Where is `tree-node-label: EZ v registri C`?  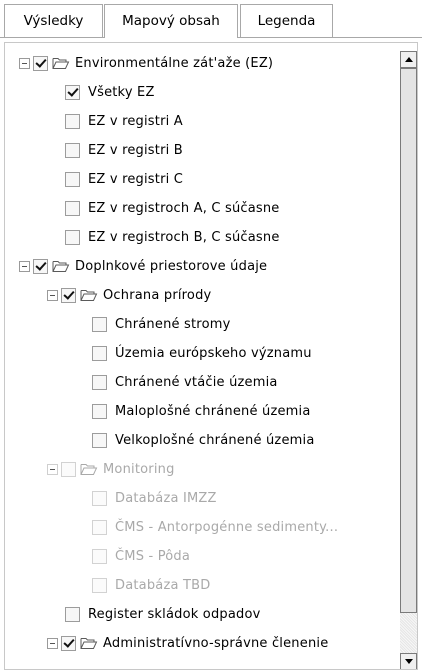 tree-node-label: EZ v registri C is located at coordinates (136, 179).